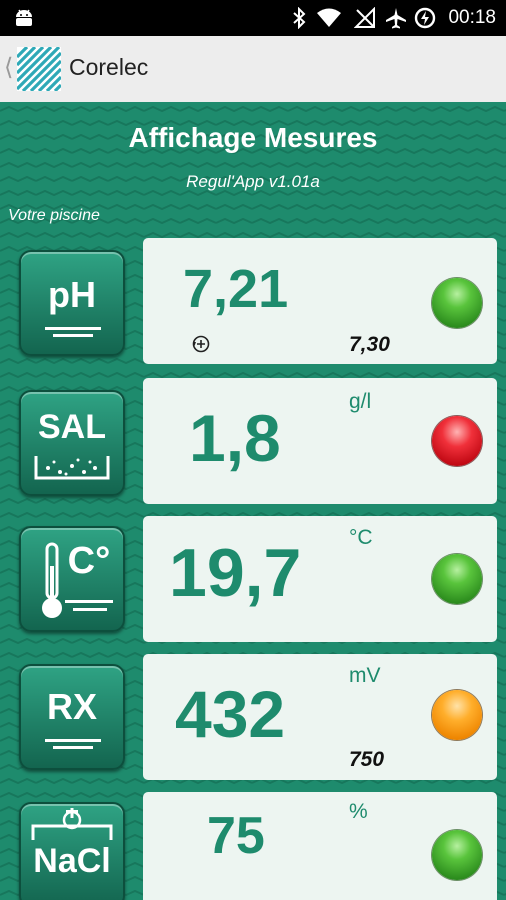 This screenshot has height=900, width=506. I want to click on rx-measure-card: 432 mV 750, so click(320, 717).